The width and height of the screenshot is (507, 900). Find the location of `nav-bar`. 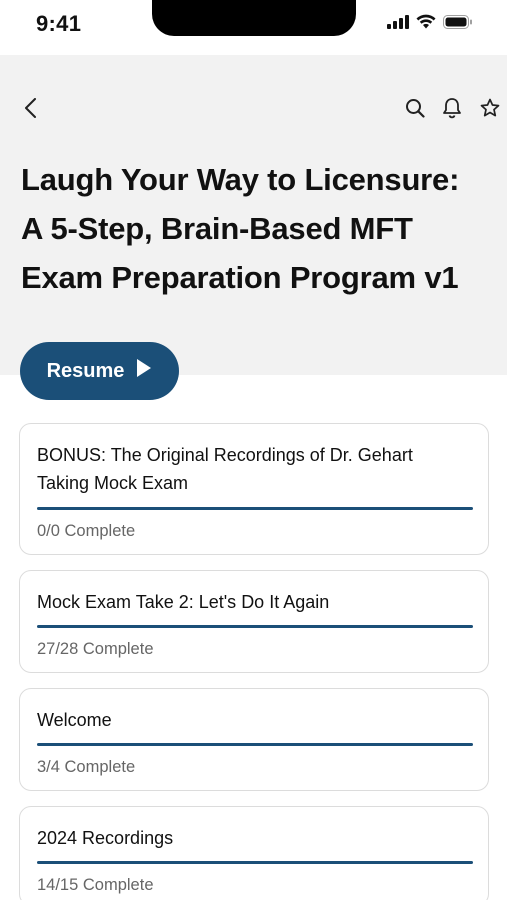

nav-bar is located at coordinates (253, 110).